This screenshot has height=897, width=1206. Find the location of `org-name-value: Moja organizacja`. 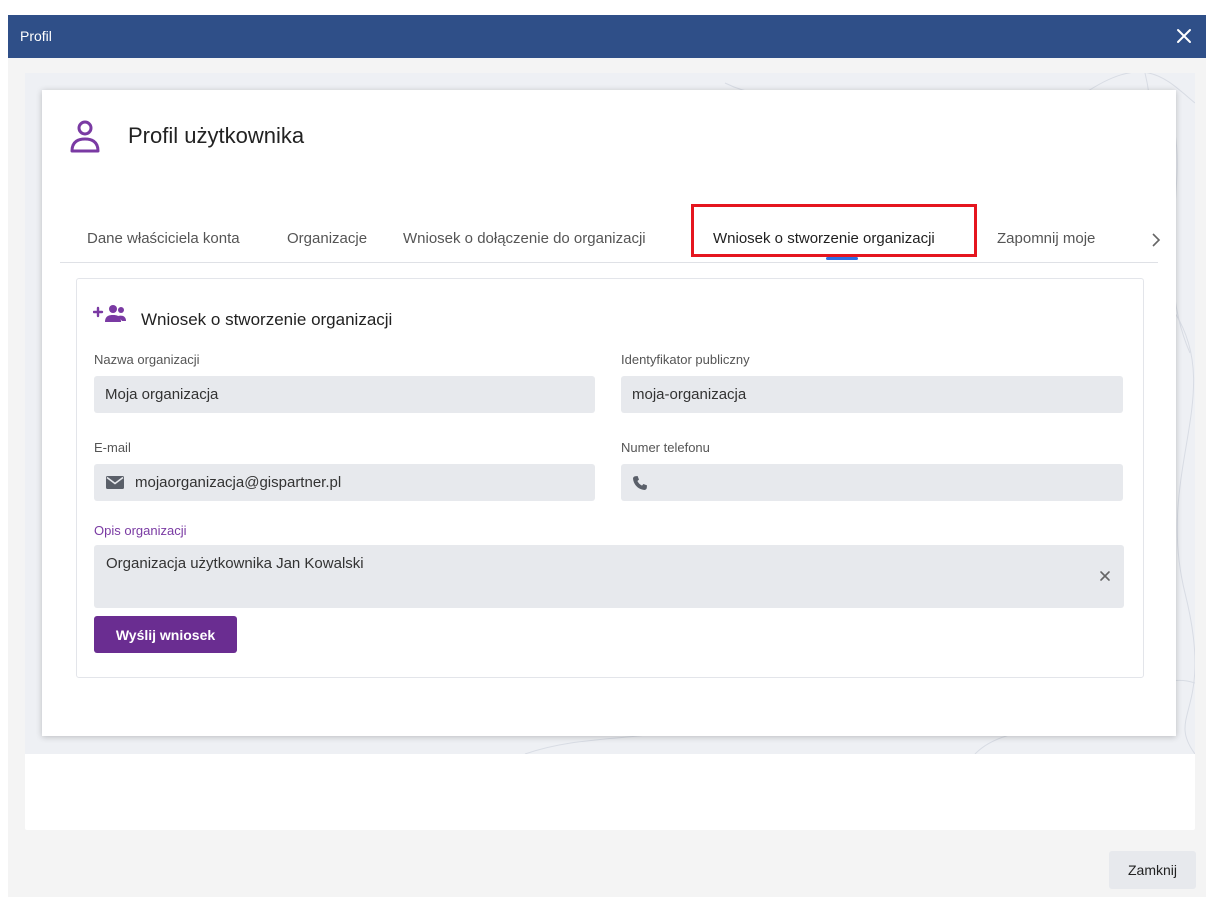

org-name-value: Moja organizacja is located at coordinates (162, 394).